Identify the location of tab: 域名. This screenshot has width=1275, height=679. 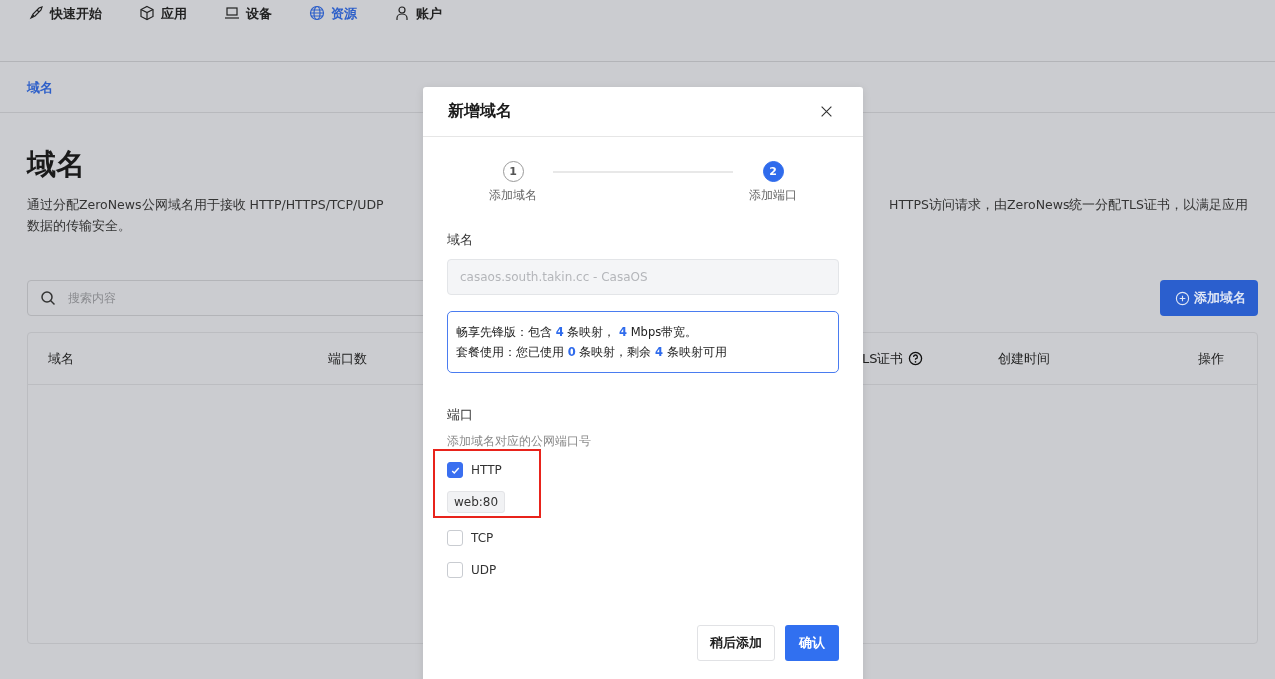
(40, 87).